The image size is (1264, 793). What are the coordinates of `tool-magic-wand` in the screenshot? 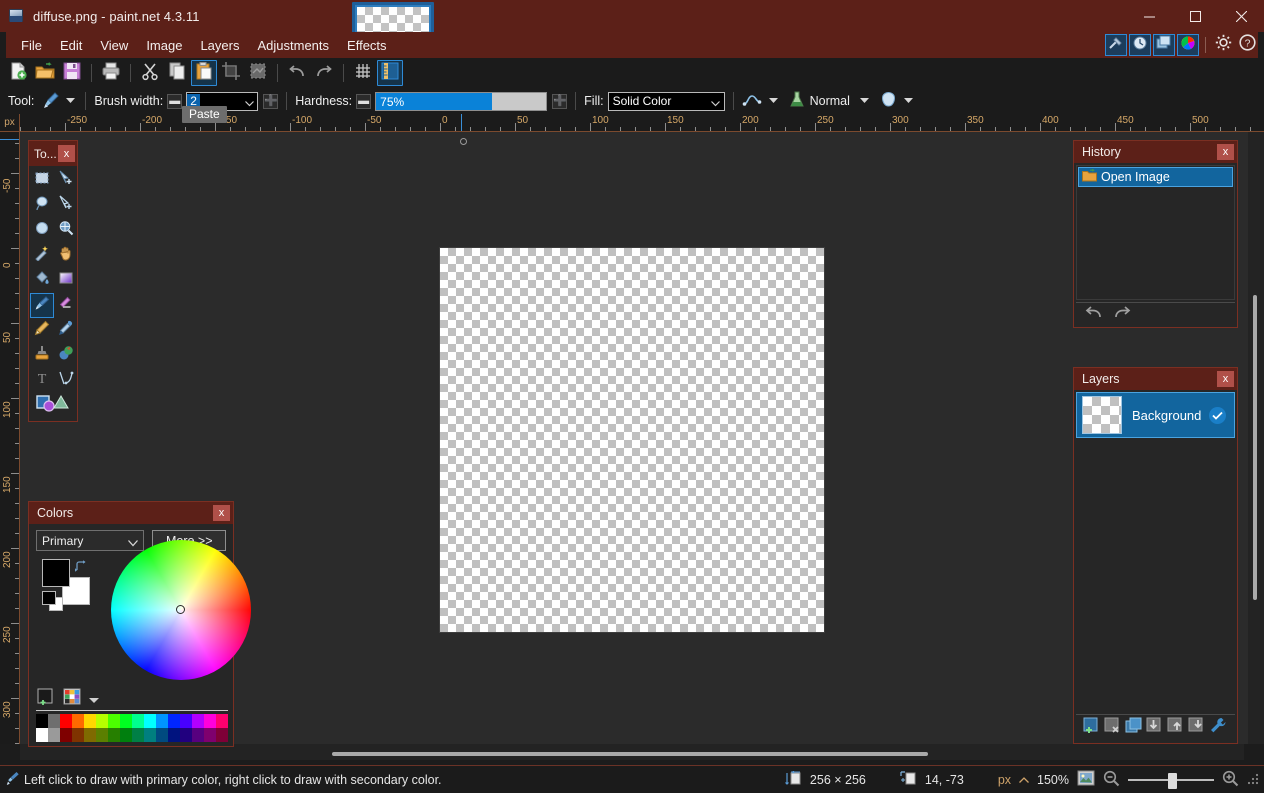 It's located at (42, 255).